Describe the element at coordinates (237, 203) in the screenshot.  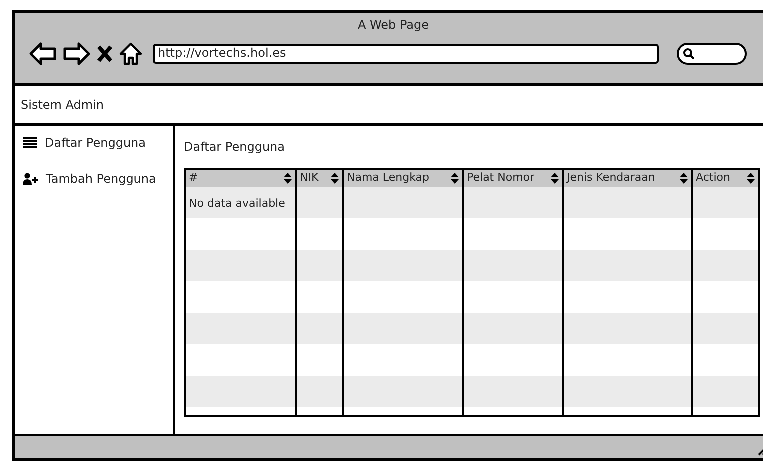
I see `empty-table-message: No data available` at that location.